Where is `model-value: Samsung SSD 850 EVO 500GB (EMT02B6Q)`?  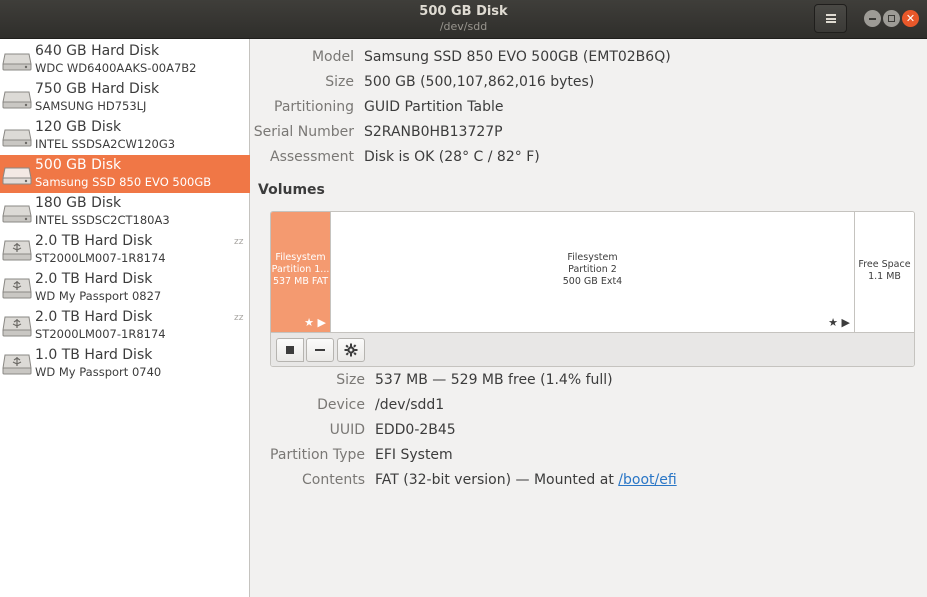
model-value: Samsung SSD 850 EVO 500GB (EMT02B6Q) is located at coordinates (517, 57).